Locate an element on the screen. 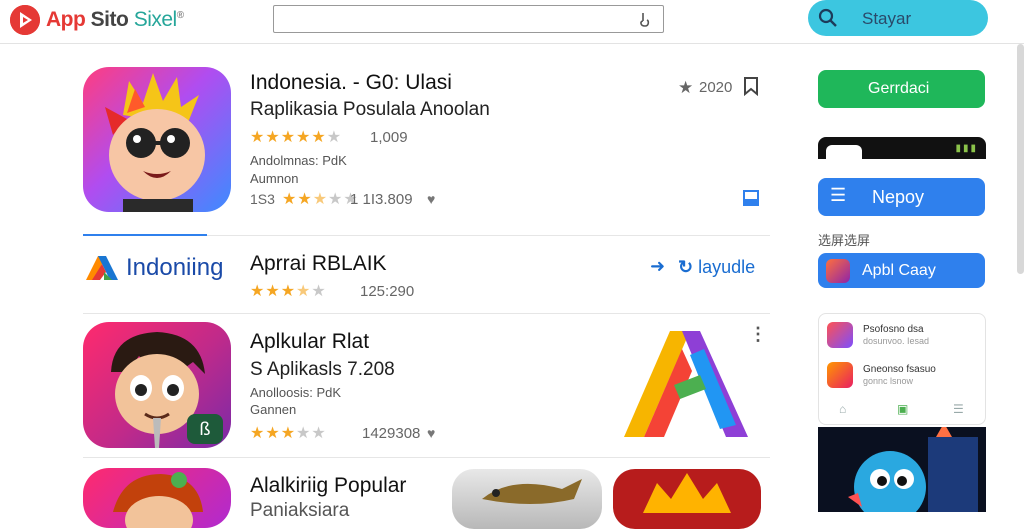  logo-mark: ® is located at coordinates (180, 15).